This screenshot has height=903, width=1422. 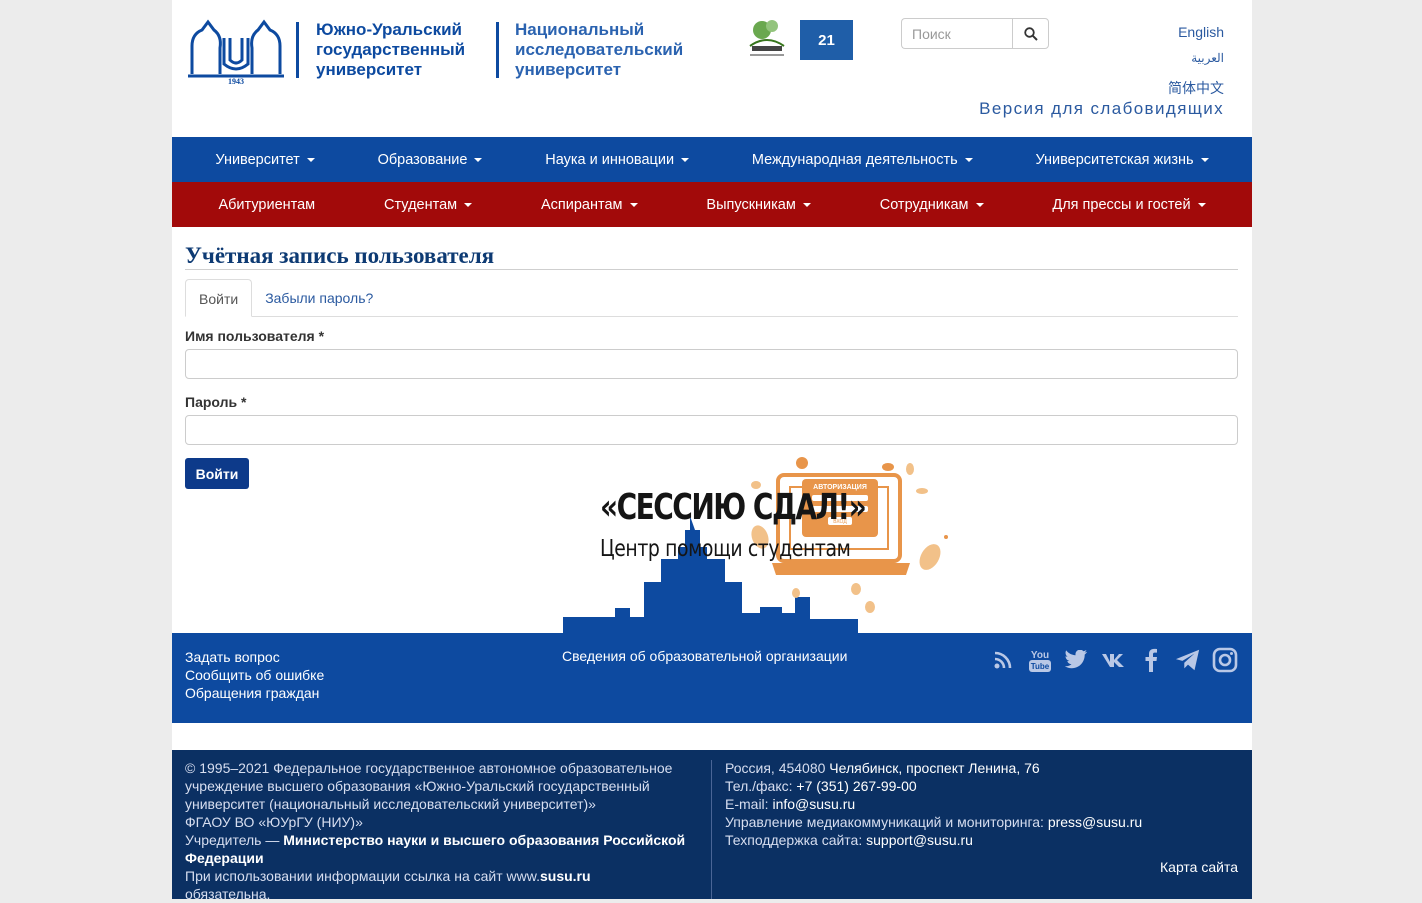 I want to click on nav-university: Университет, so click(x=265, y=159).